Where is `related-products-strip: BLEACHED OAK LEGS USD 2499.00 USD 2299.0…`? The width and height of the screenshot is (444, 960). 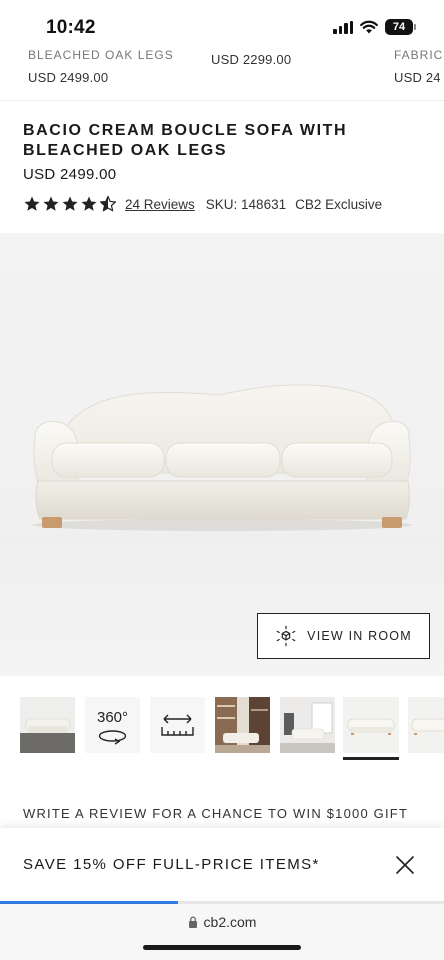
related-products-strip: BLEACHED OAK LEGS USD 2499.00 USD 2299.0… is located at coordinates (222, 69).